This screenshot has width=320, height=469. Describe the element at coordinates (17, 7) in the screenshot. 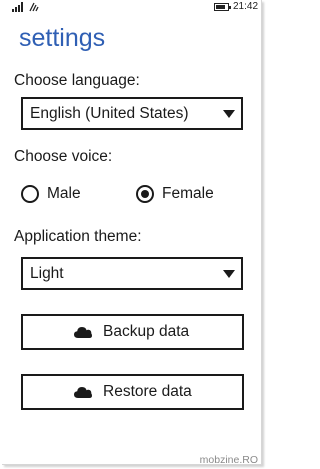

I see `signal-icon` at that location.